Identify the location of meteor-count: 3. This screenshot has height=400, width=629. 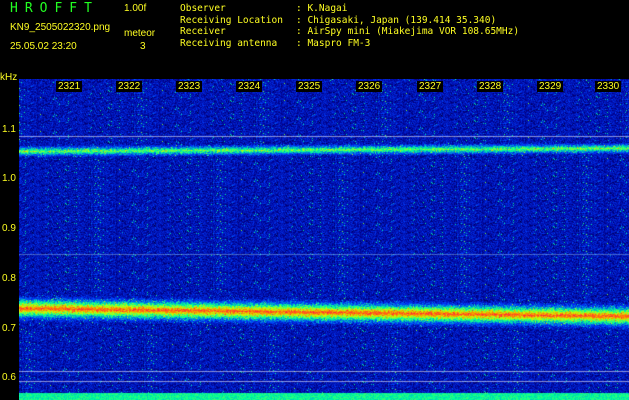
(143, 46).